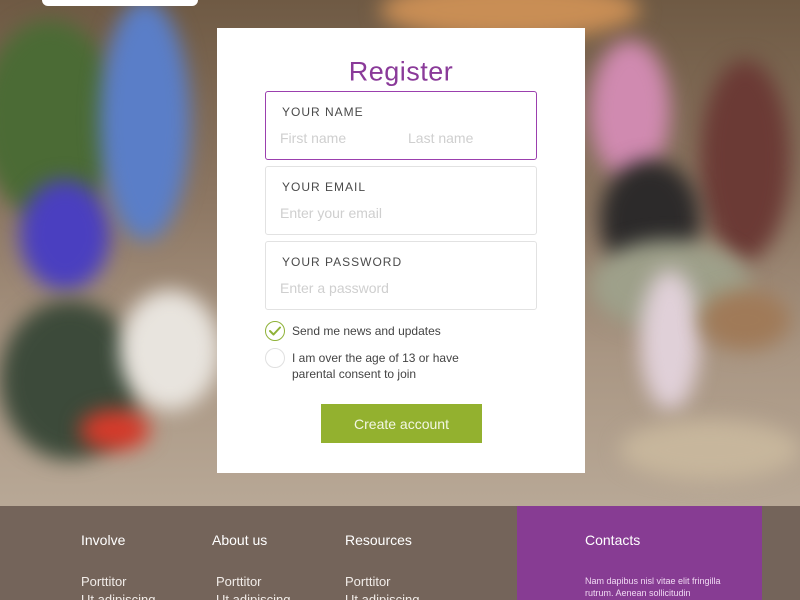  I want to click on footer-heading: Involve, so click(103, 540).